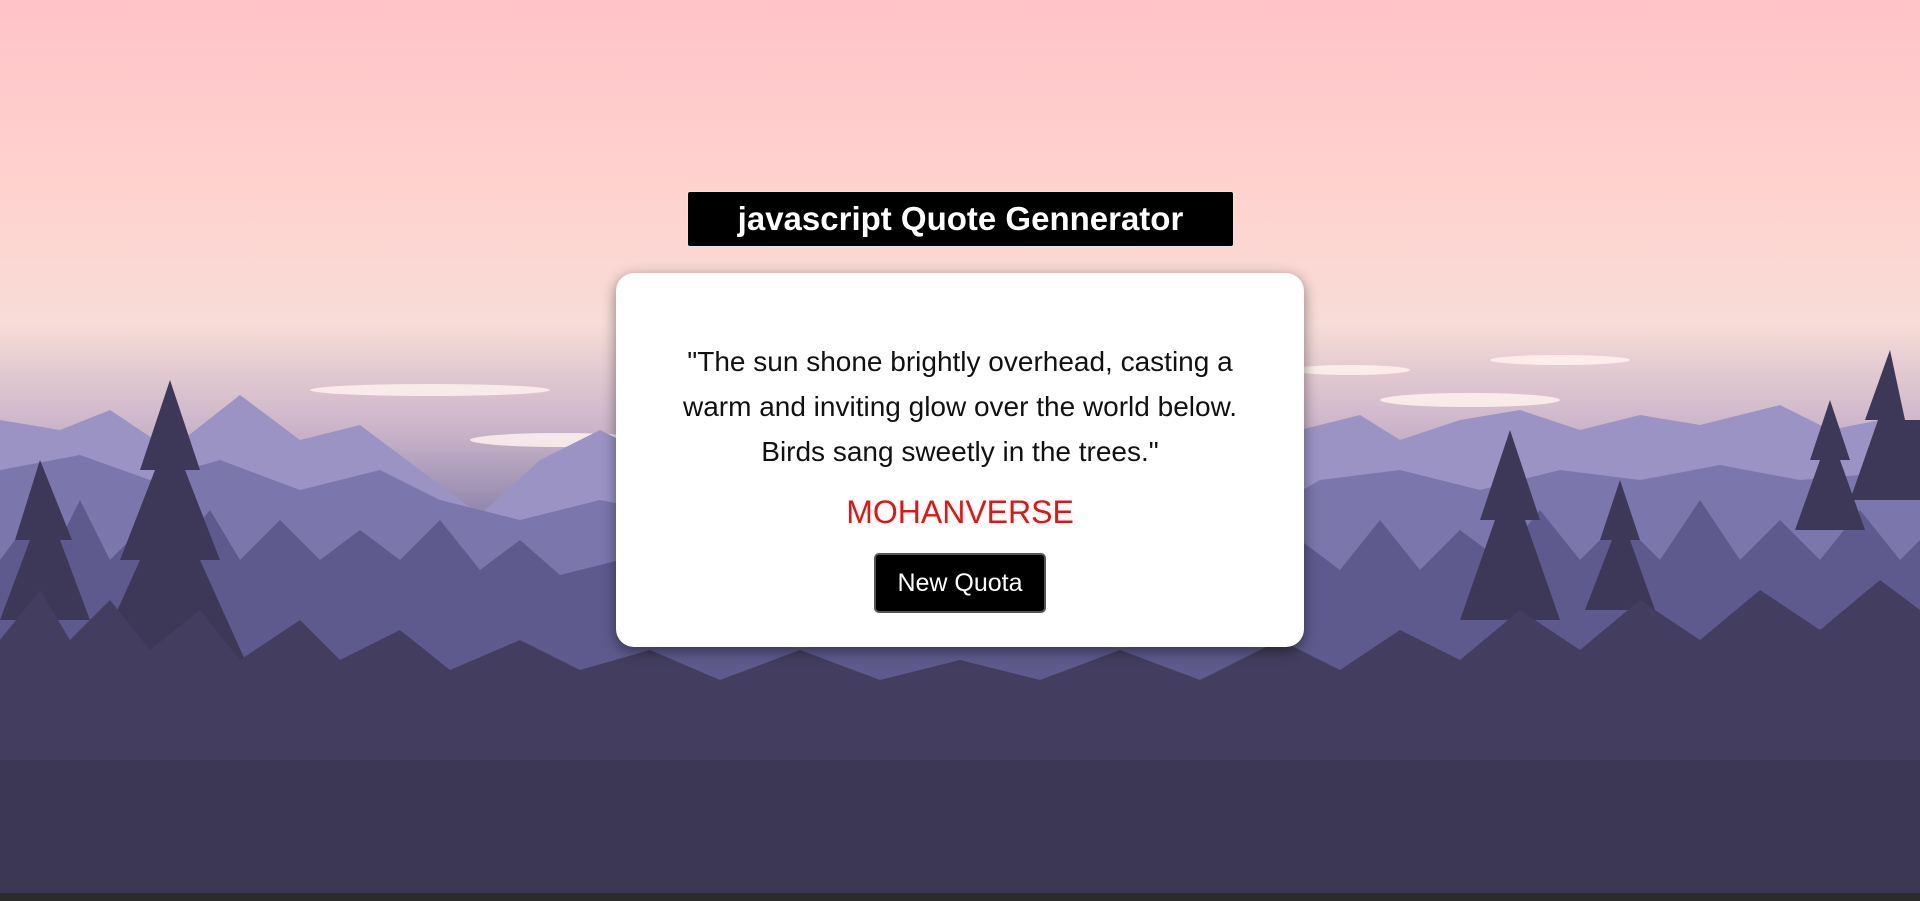 The height and width of the screenshot is (901, 1920). What do you see at coordinates (960, 512) in the screenshot?
I see `quote-author: MOHANVERSE` at bounding box center [960, 512].